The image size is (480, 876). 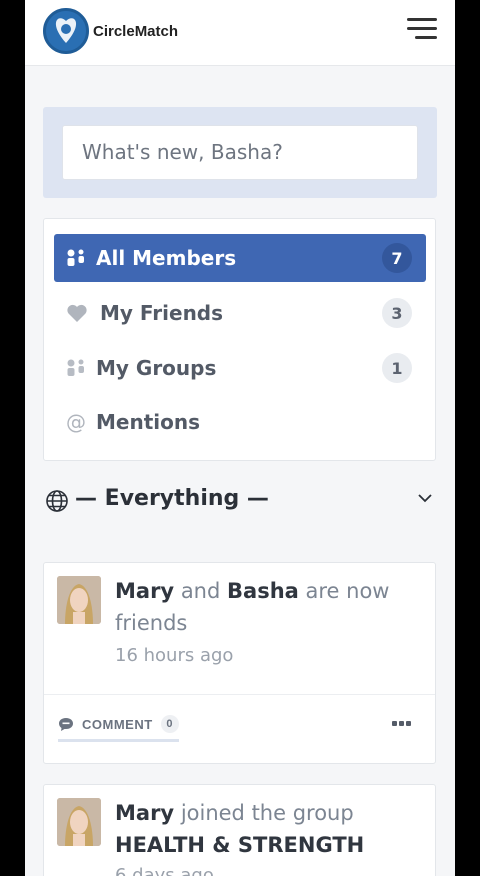 What do you see at coordinates (162, 313) in the screenshot?
I see `filter-label: My Friends` at bounding box center [162, 313].